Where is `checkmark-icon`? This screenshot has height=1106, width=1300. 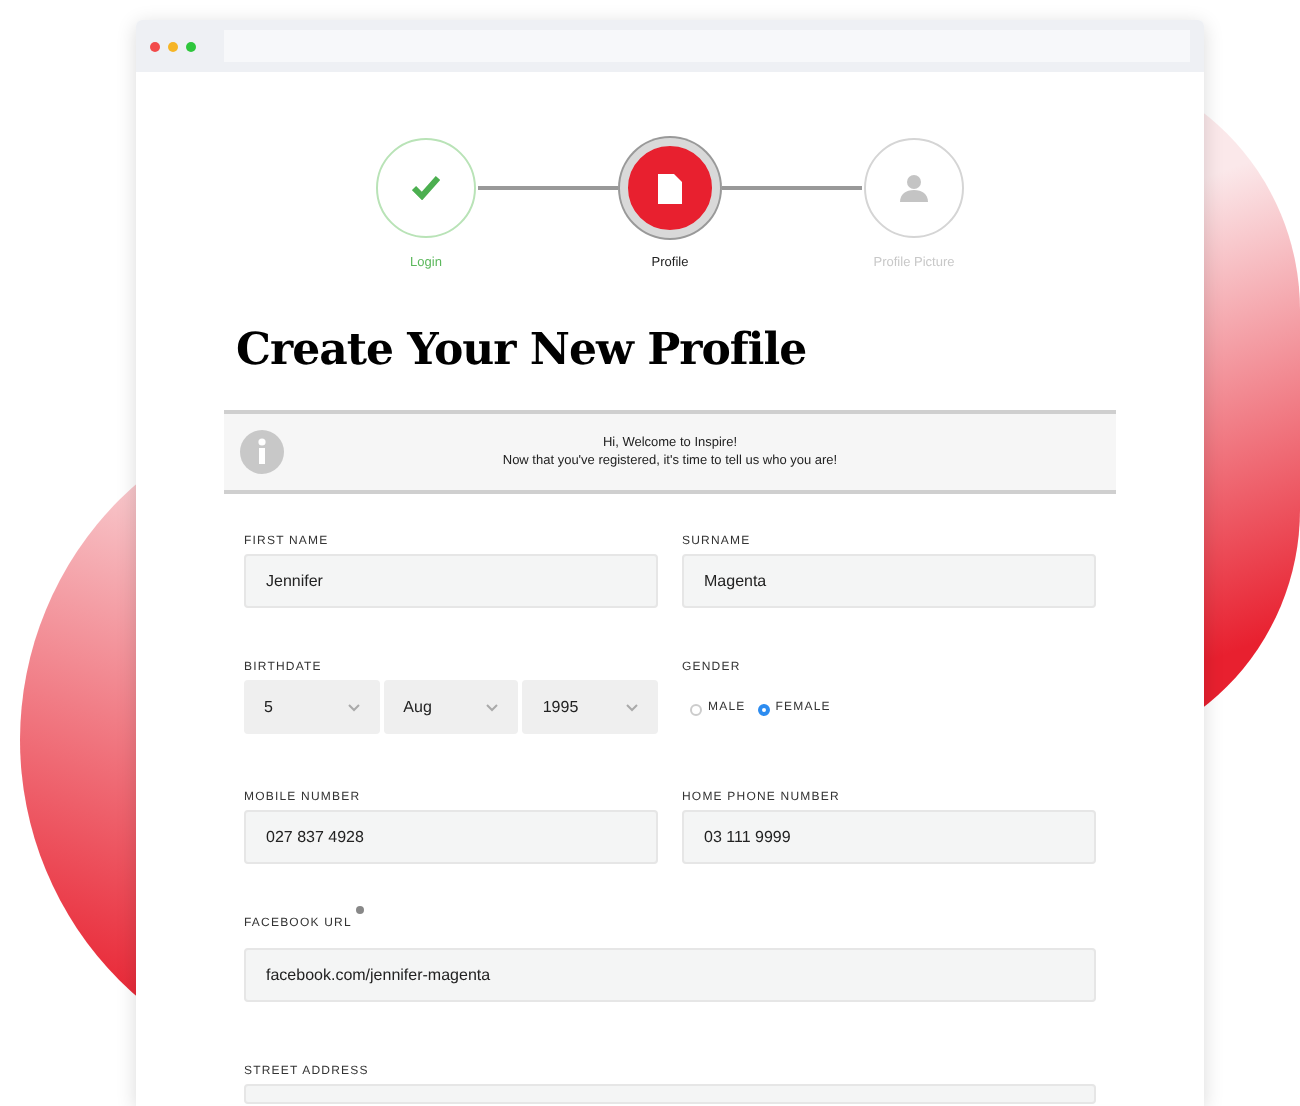 checkmark-icon is located at coordinates (426, 188).